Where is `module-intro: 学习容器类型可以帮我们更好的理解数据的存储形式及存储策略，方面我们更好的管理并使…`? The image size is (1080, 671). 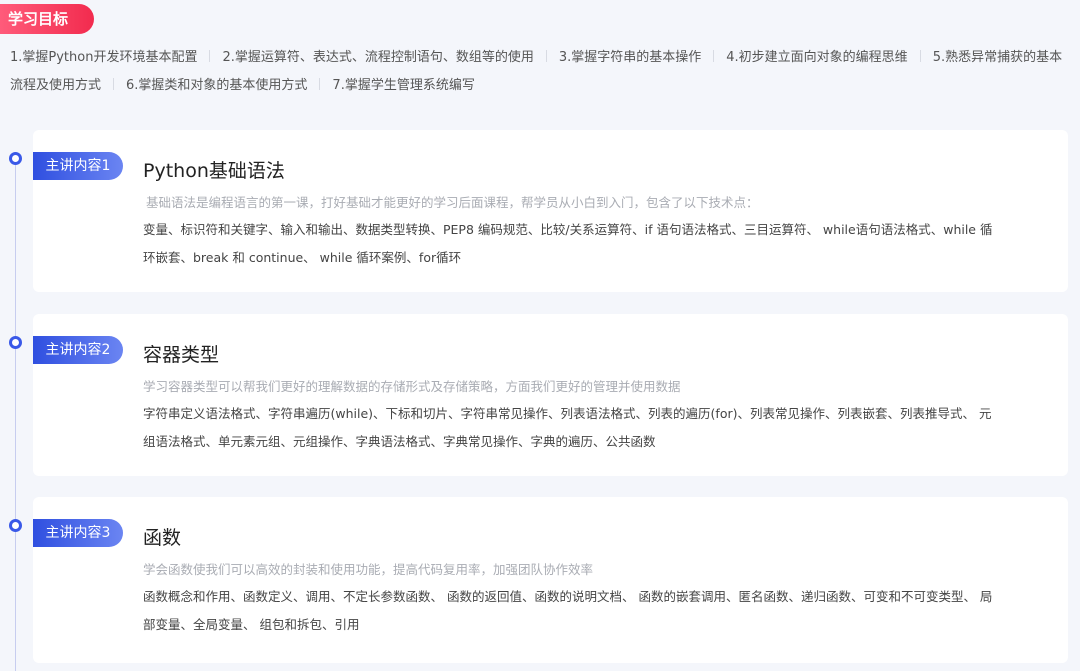
module-intro: 学习容器类型可以帮我们更好的理解数据的存储形式及存储策略，方面我们更好的管理并使… is located at coordinates (412, 386).